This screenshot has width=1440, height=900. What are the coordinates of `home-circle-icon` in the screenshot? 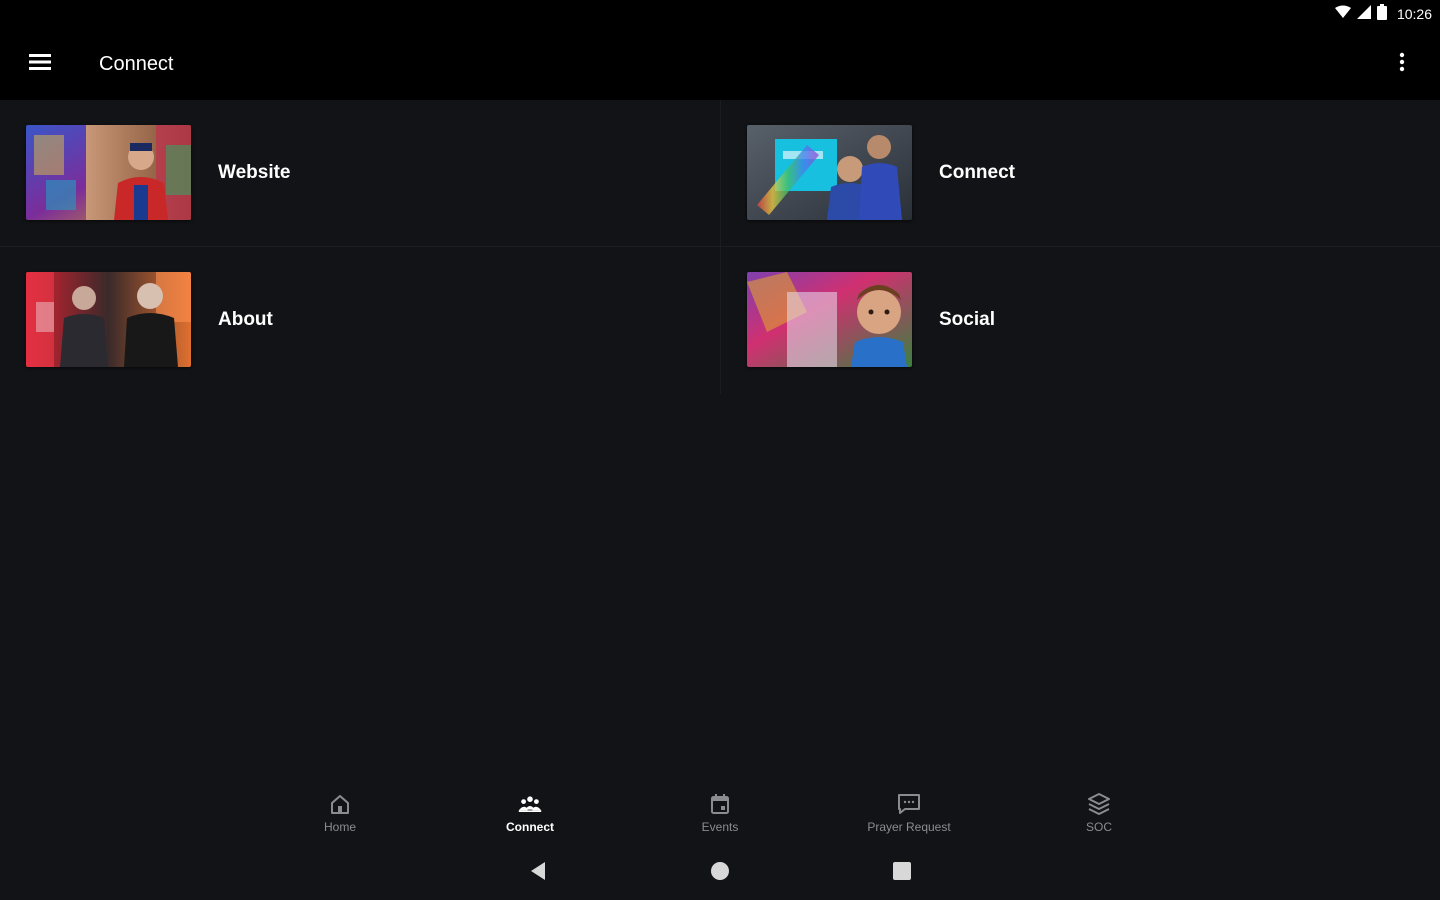 It's located at (720, 873).